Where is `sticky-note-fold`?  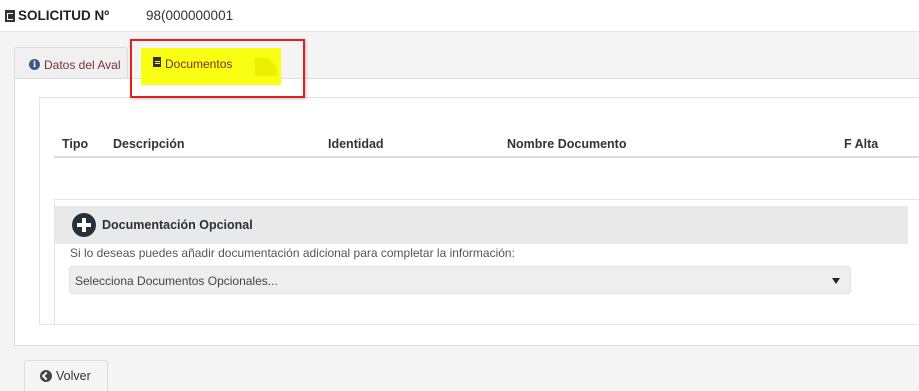 sticky-note-fold is located at coordinates (266, 67).